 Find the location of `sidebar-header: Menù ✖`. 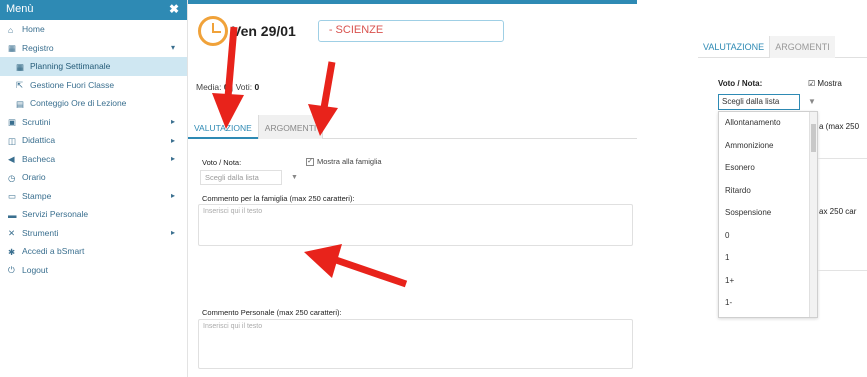

sidebar-header: Menù ✖ is located at coordinates (93, 10).